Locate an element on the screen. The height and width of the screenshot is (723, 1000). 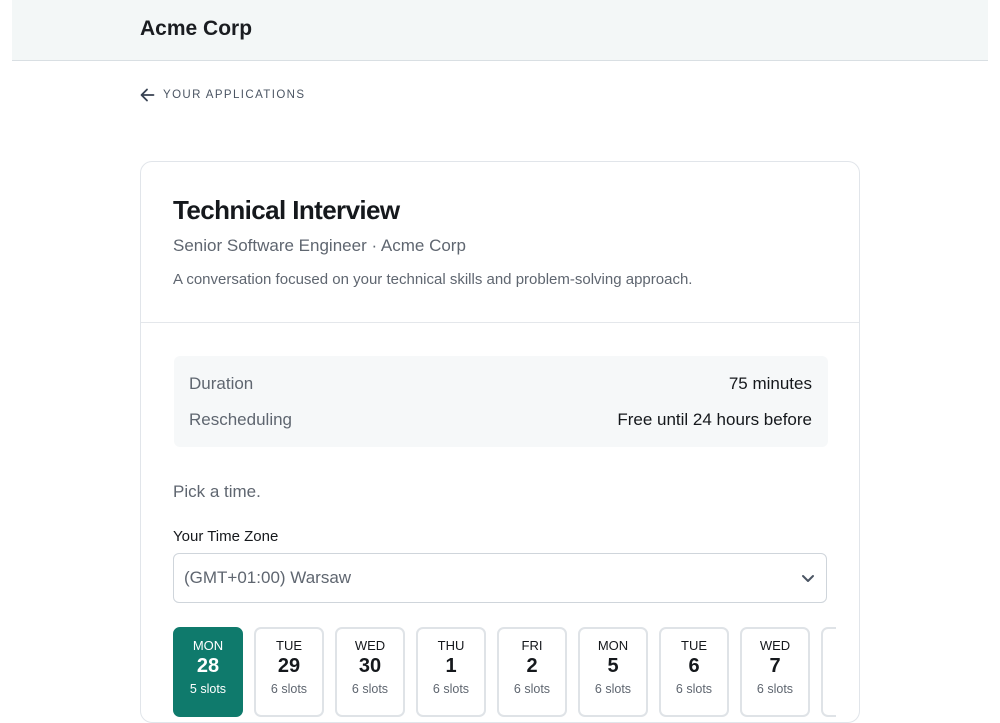
day-number: 28 is located at coordinates (208, 666).